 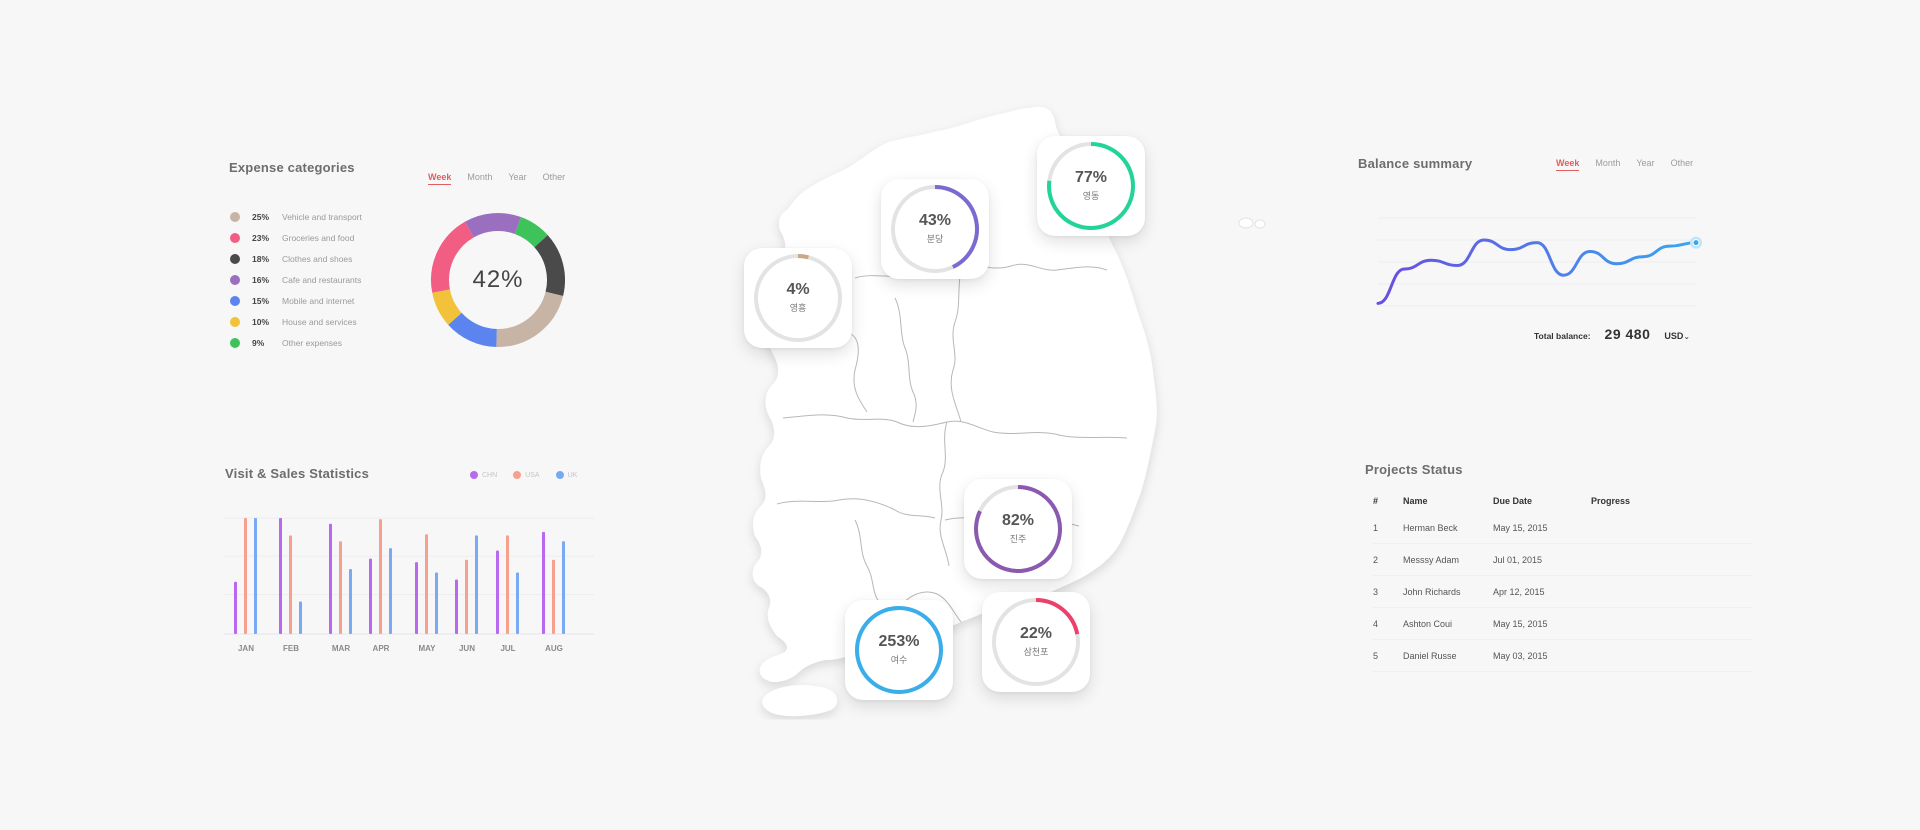 I want to click on region-bubble-yeongheung: 4% 영흥, so click(x=798, y=298).